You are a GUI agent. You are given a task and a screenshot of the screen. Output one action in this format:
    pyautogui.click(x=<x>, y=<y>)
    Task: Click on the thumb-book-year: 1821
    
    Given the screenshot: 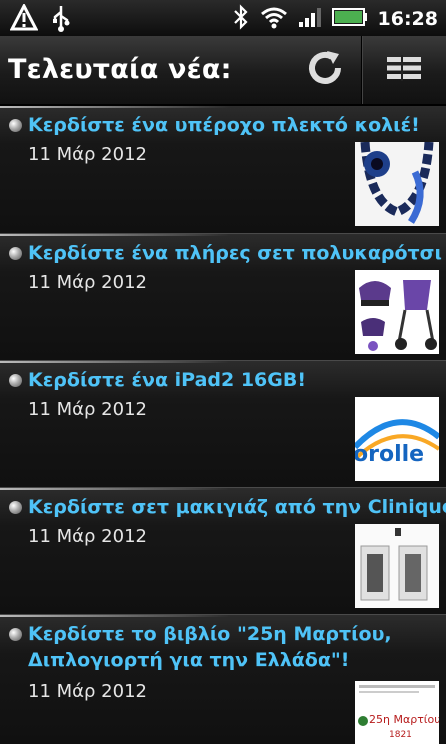 What is the action you would take?
    pyautogui.click(x=400, y=735)
    